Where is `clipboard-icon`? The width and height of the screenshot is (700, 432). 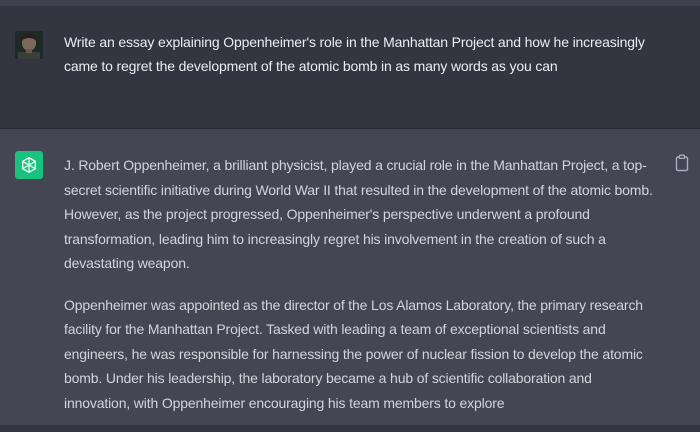 clipboard-icon is located at coordinates (682, 163).